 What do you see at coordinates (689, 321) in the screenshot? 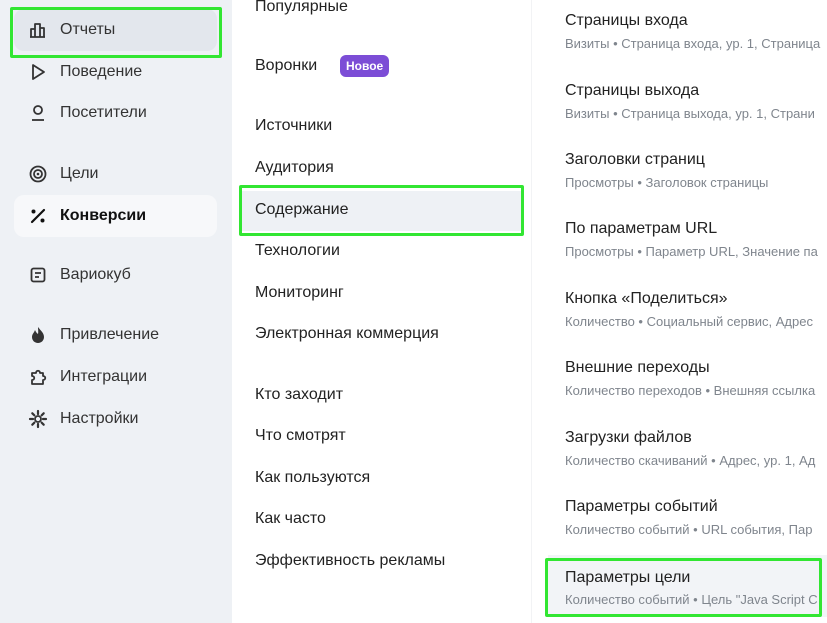
I see `report-description: Количество • Социальный сервис, Адрес` at bounding box center [689, 321].